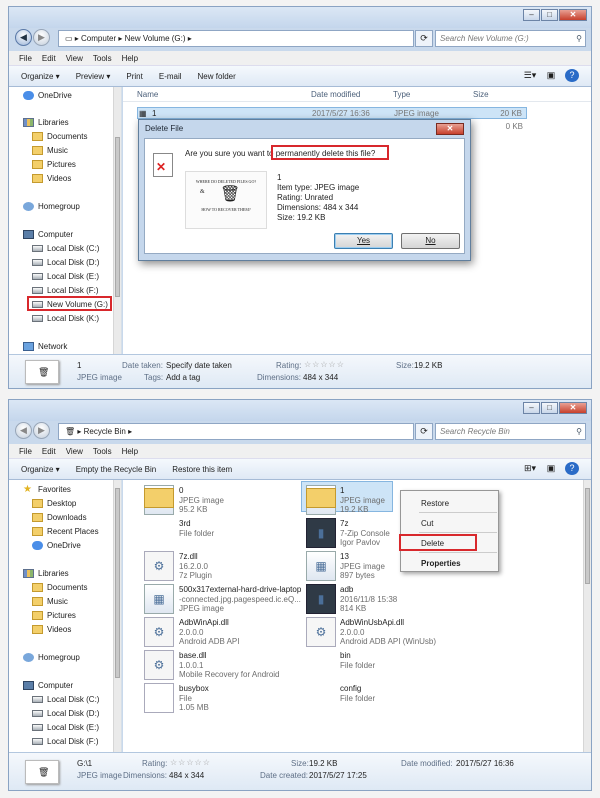 Image resolution: width=600 pixels, height=798 pixels. Describe the element at coordinates (93, 76) in the screenshot. I see `preview-button: Preview ▾` at that location.